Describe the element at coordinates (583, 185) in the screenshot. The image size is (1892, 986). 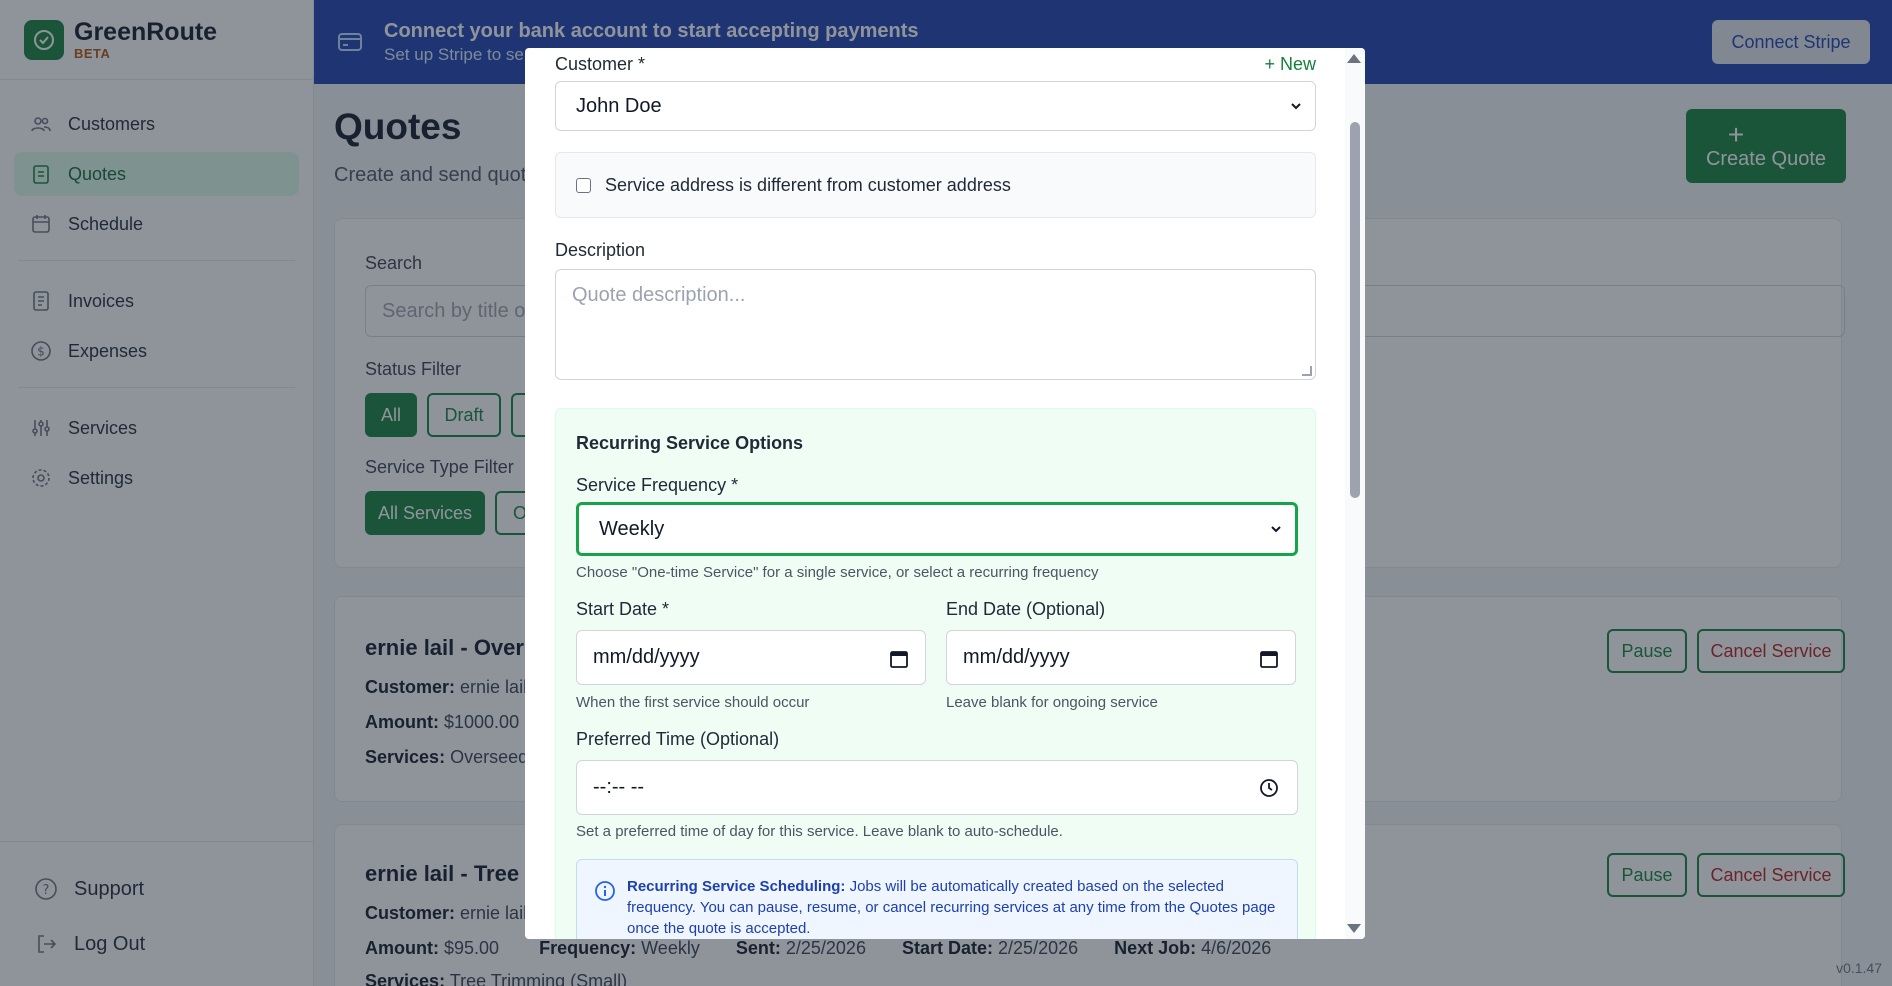
I see `service-address-checkbox` at that location.